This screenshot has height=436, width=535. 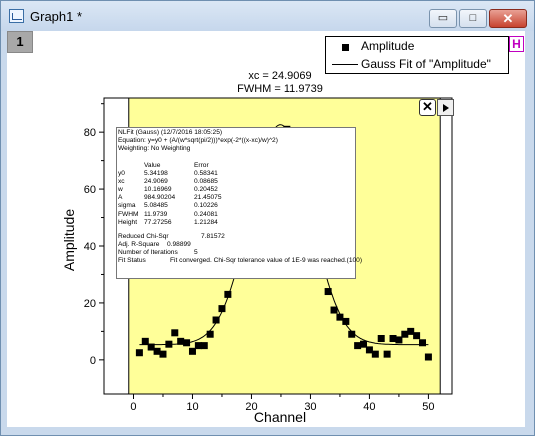 I want to click on param-value: 984.90204, so click(x=160, y=198).